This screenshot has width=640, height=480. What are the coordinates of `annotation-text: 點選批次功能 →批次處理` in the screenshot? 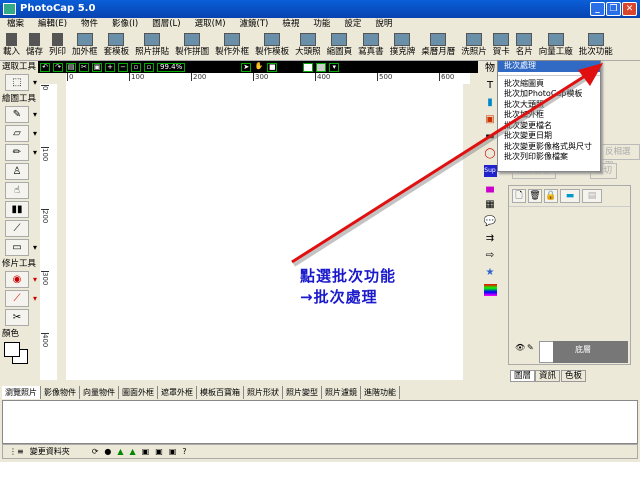 It's located at (348, 287).